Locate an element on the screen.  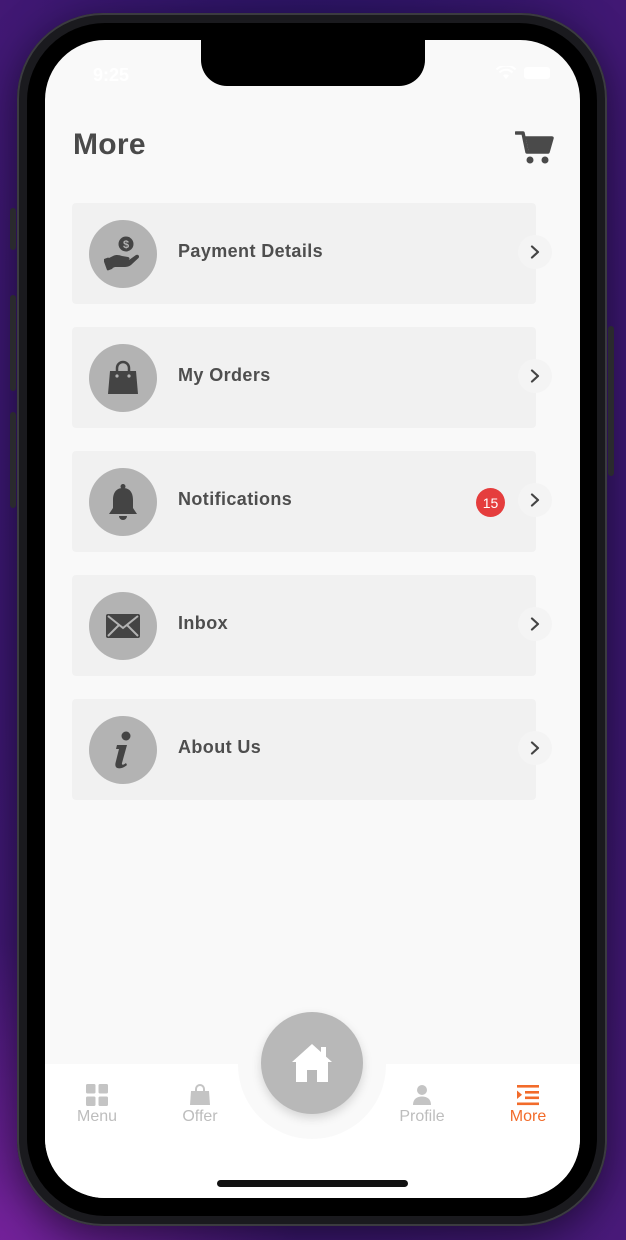
notch is located at coordinates (313, 63).